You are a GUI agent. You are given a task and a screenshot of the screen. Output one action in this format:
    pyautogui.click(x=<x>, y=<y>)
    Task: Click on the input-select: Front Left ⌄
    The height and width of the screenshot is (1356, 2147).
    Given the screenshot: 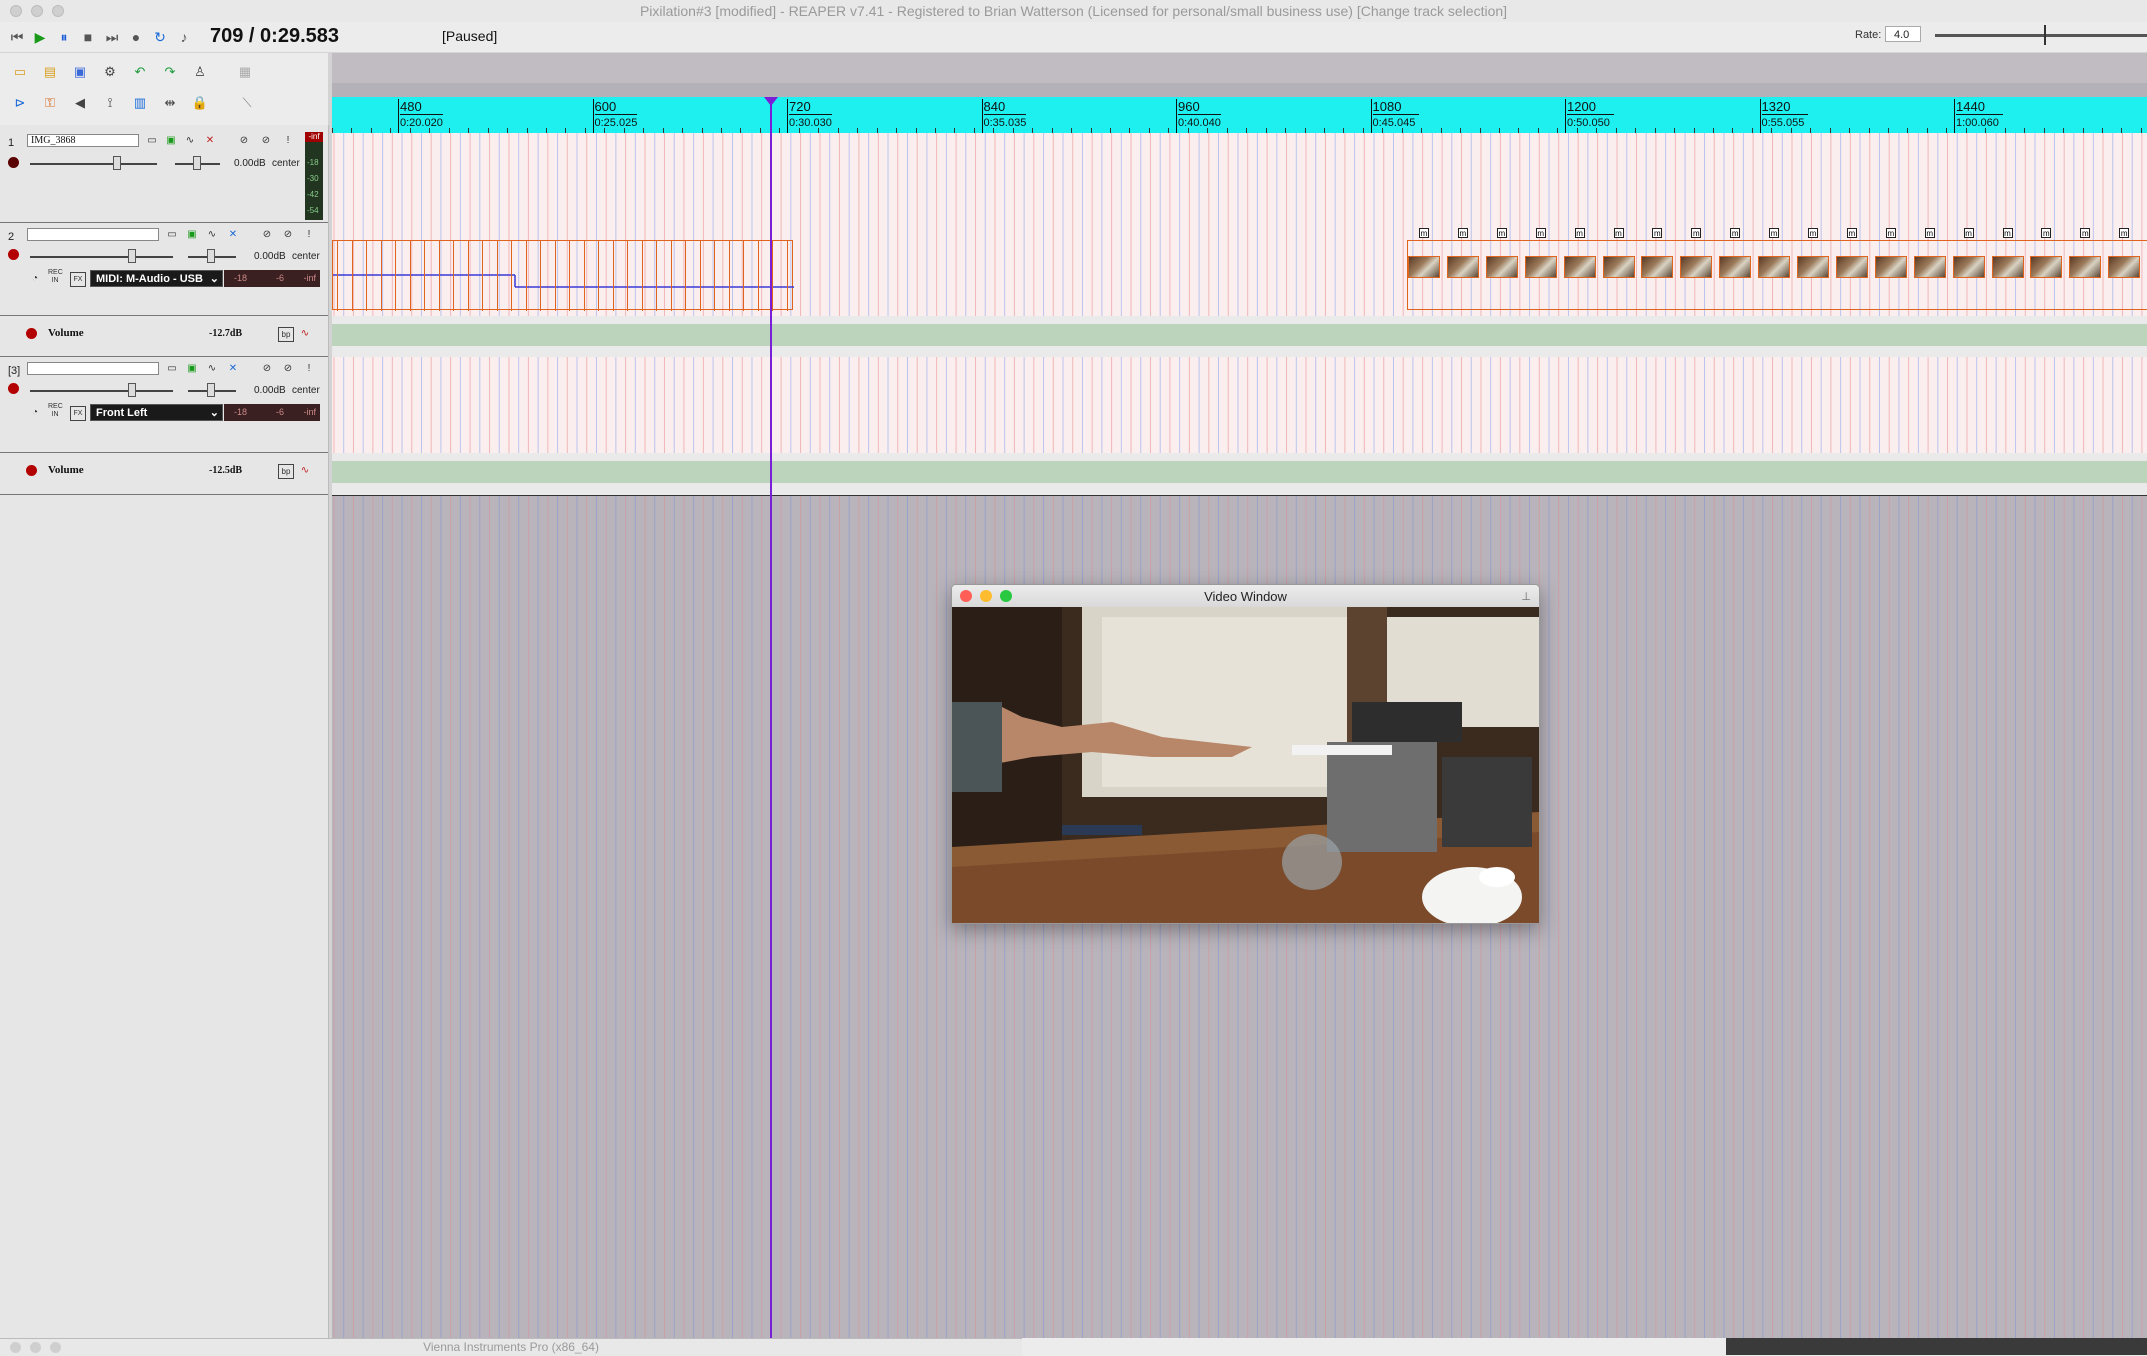 What is the action you would take?
    pyautogui.click(x=156, y=412)
    